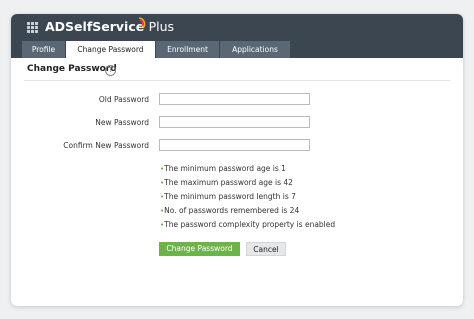  What do you see at coordinates (111, 49) in the screenshot?
I see `tab-change-password: Change Password` at bounding box center [111, 49].